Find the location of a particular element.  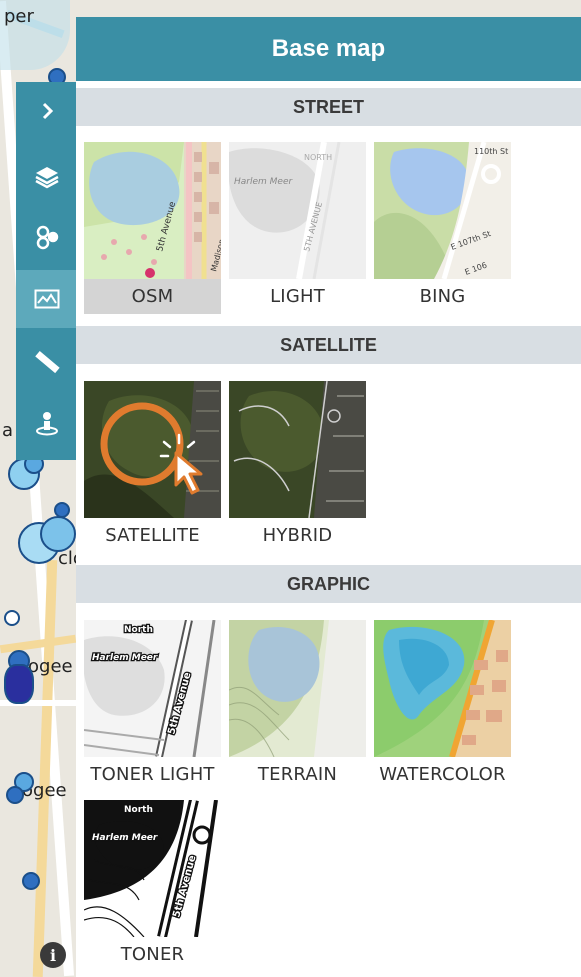

info-button: i is located at coordinates (53, 955).